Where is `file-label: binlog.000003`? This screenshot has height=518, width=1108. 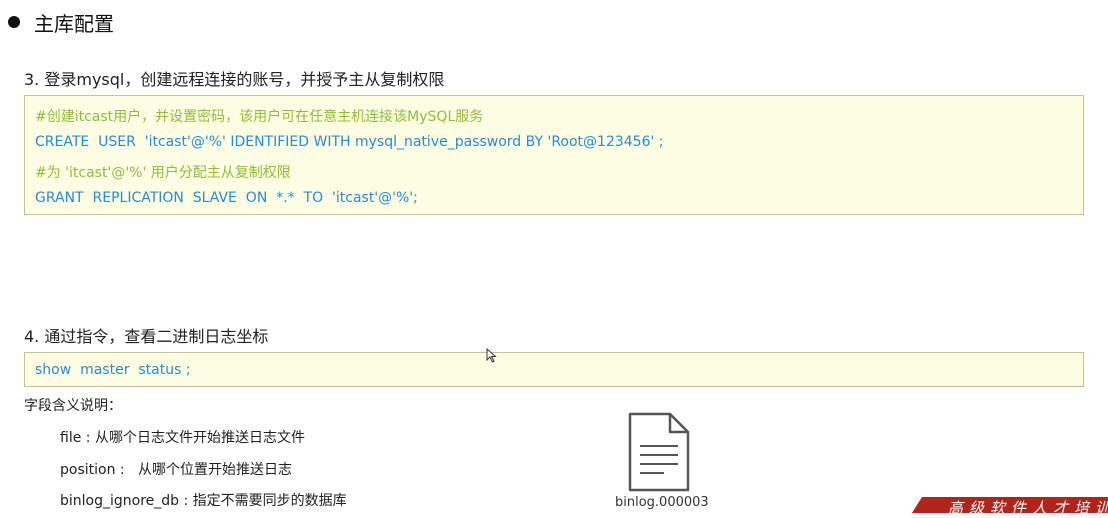 file-label: binlog.000003 is located at coordinates (662, 502).